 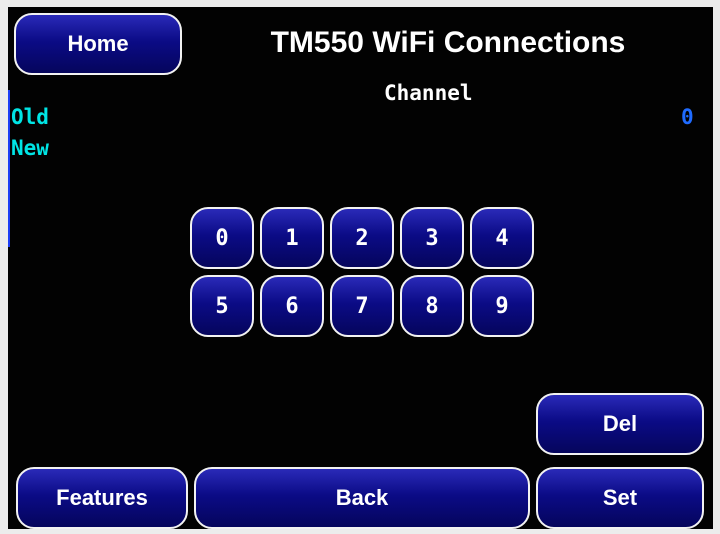 I want to click on new-label: New, so click(x=30, y=148).